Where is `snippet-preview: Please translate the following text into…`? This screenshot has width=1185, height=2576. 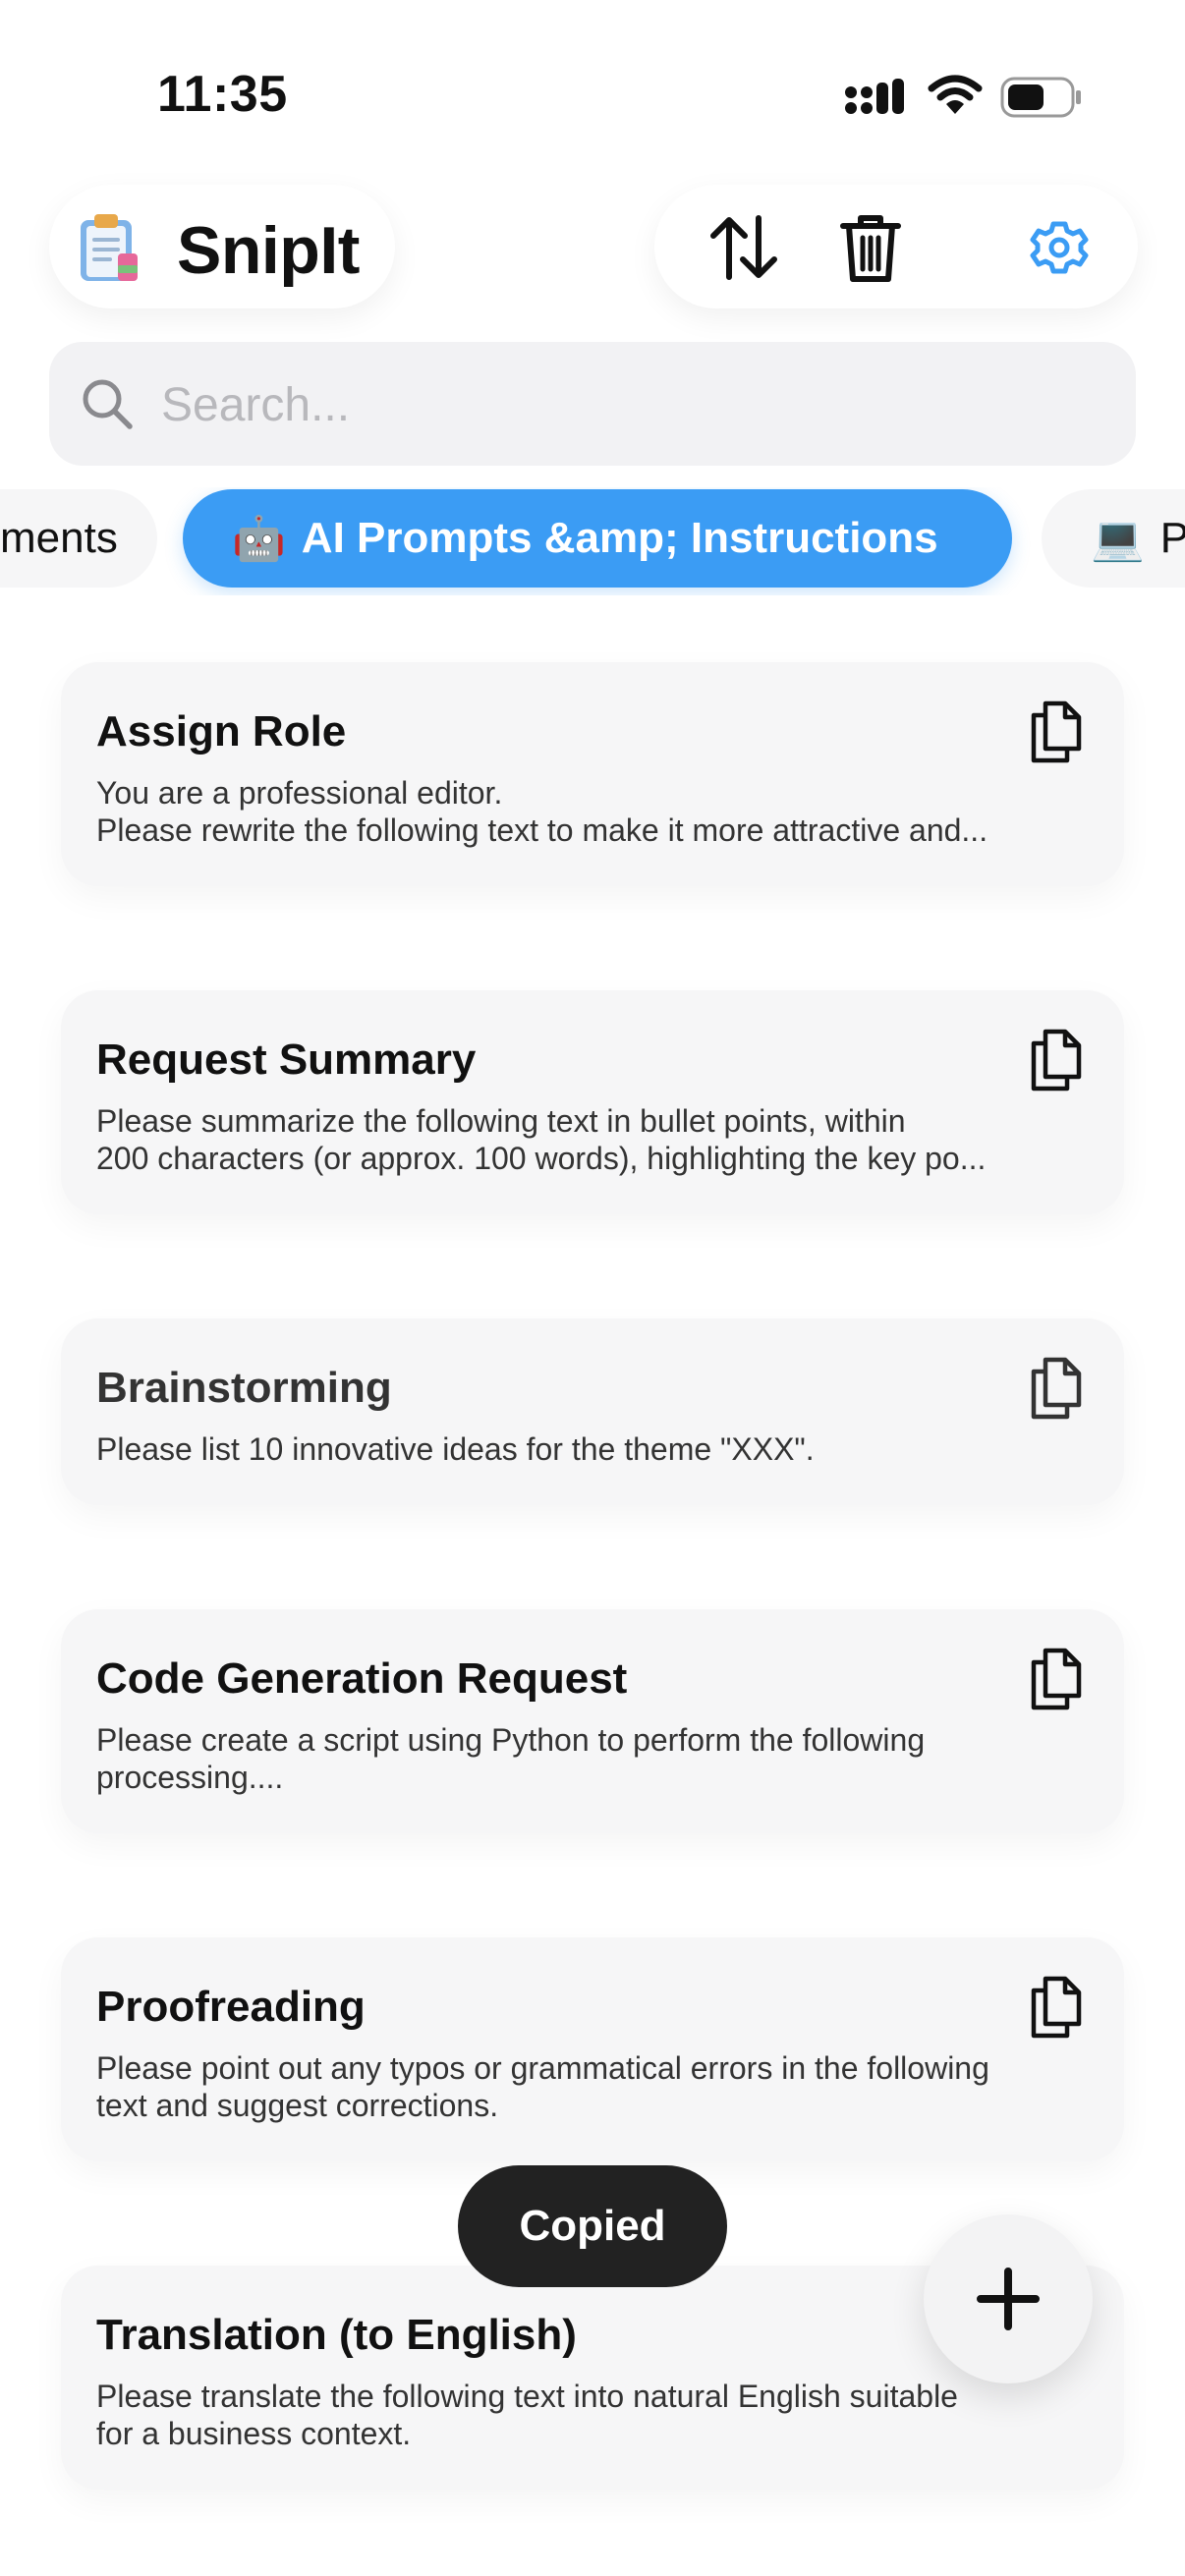 snippet-preview: Please translate the following text into… is located at coordinates (527, 2415).